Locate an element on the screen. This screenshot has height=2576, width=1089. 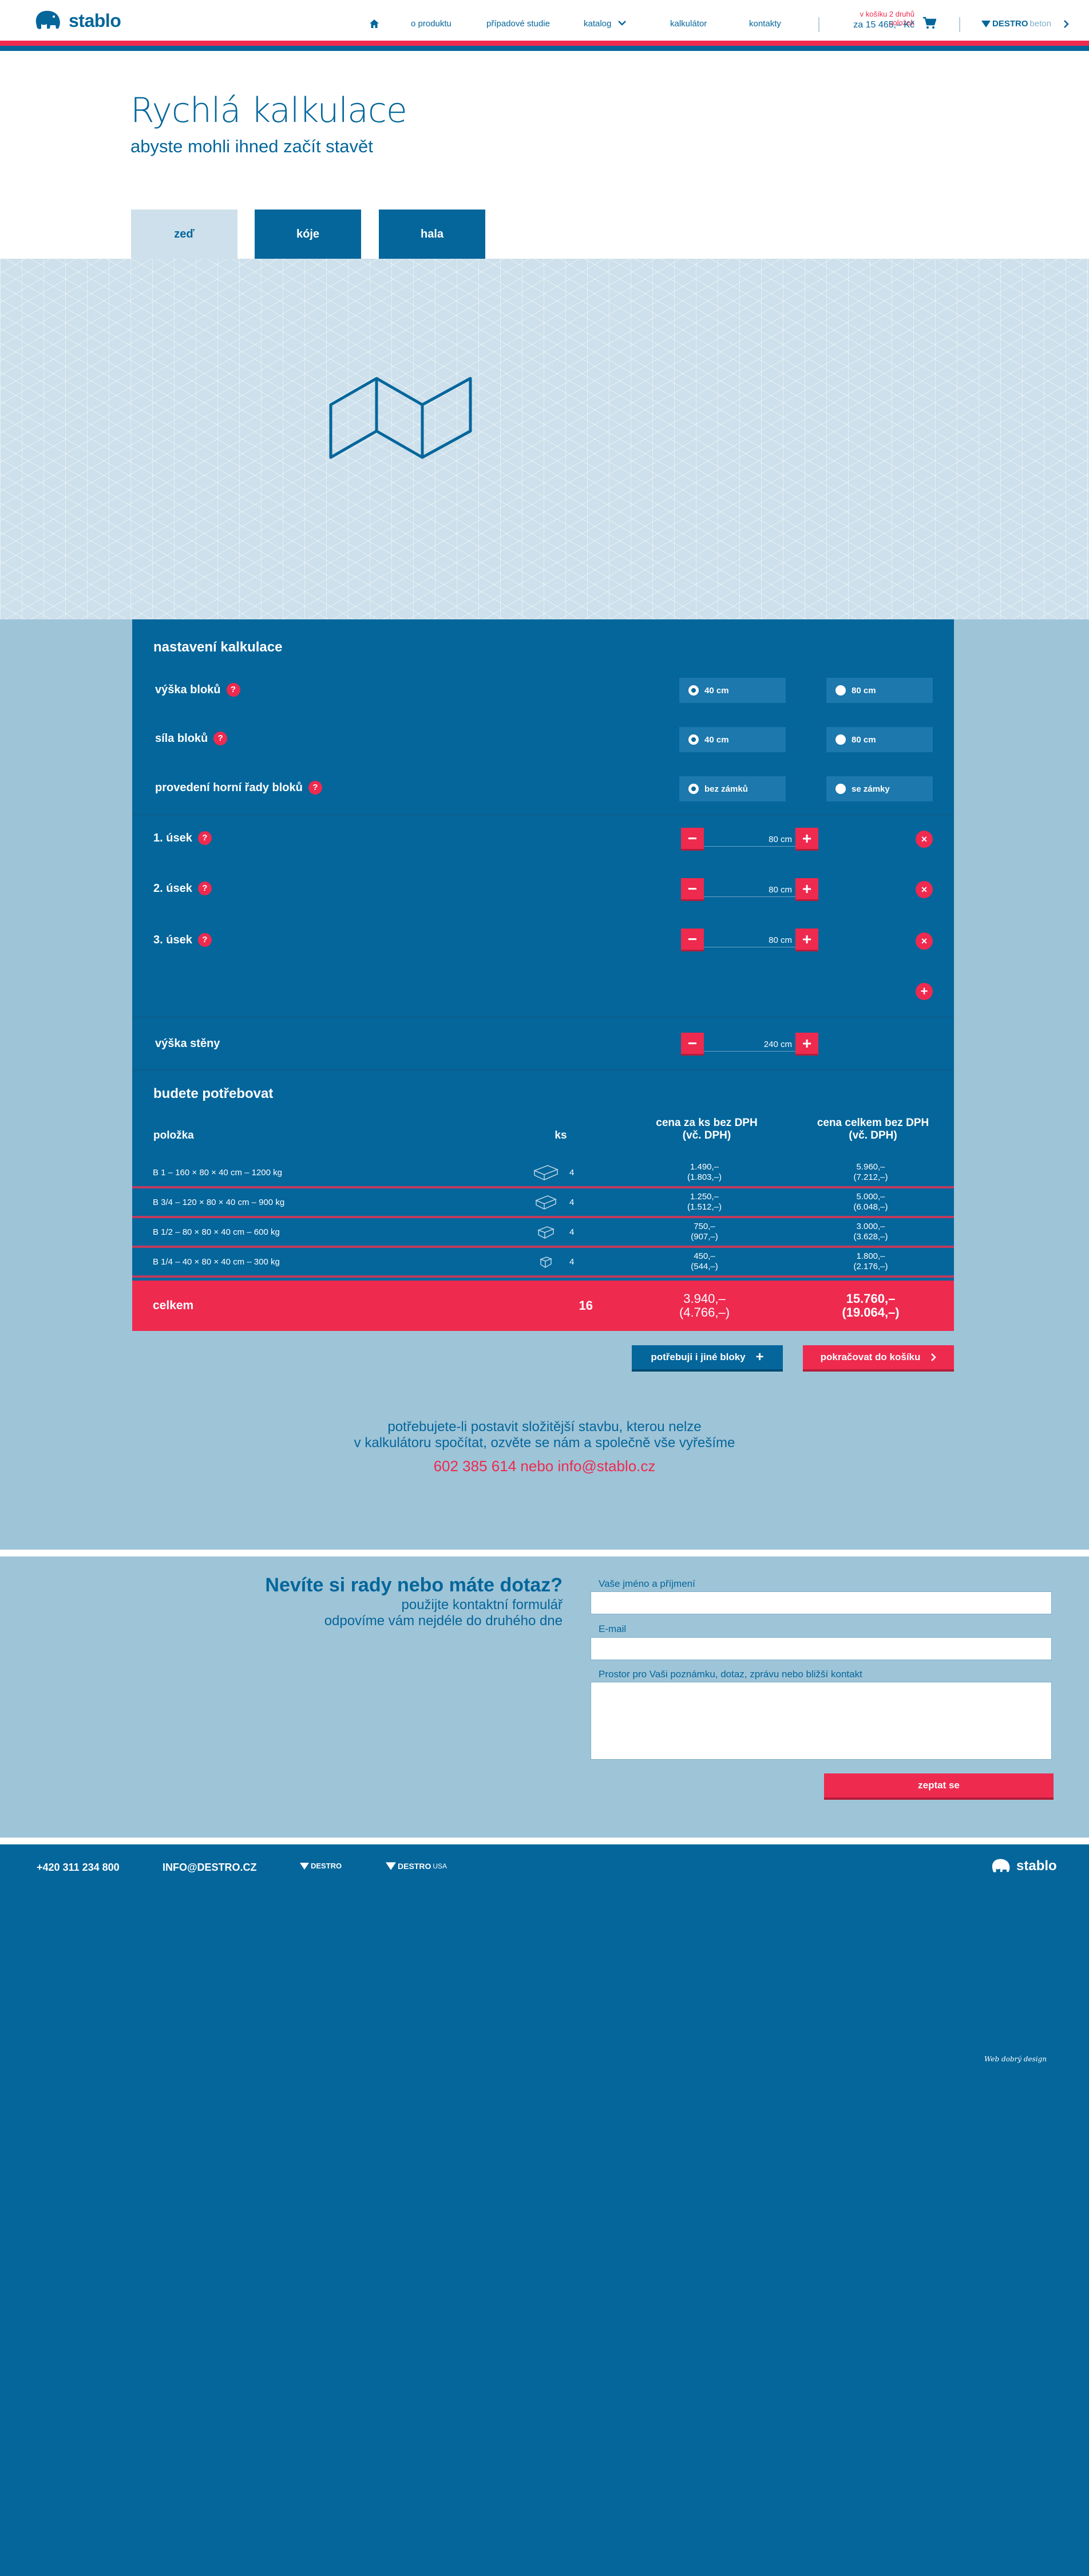
chevron-down-icon is located at coordinates (622, 23).